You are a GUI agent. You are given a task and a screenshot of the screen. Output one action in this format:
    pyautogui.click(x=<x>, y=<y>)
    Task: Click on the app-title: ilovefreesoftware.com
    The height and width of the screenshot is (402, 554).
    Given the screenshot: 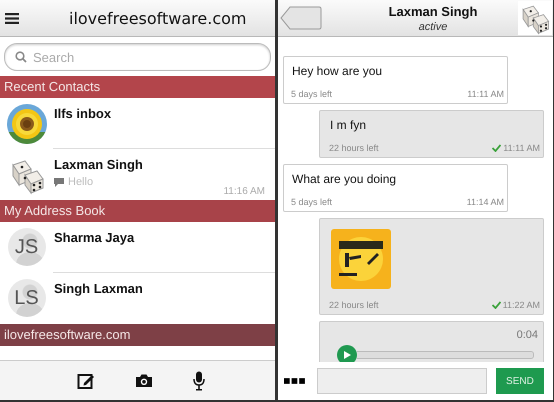 What is the action you would take?
    pyautogui.click(x=158, y=18)
    